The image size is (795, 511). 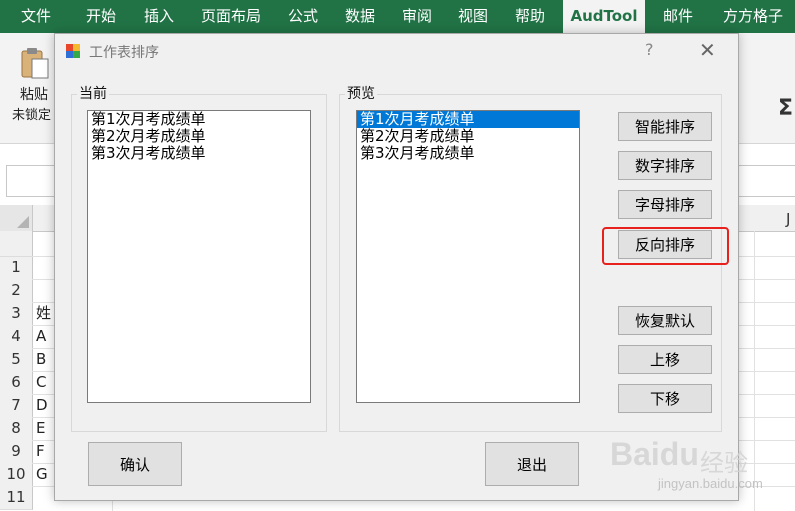 I want to click on tab-page-layout: 页面布局, so click(x=231, y=16).